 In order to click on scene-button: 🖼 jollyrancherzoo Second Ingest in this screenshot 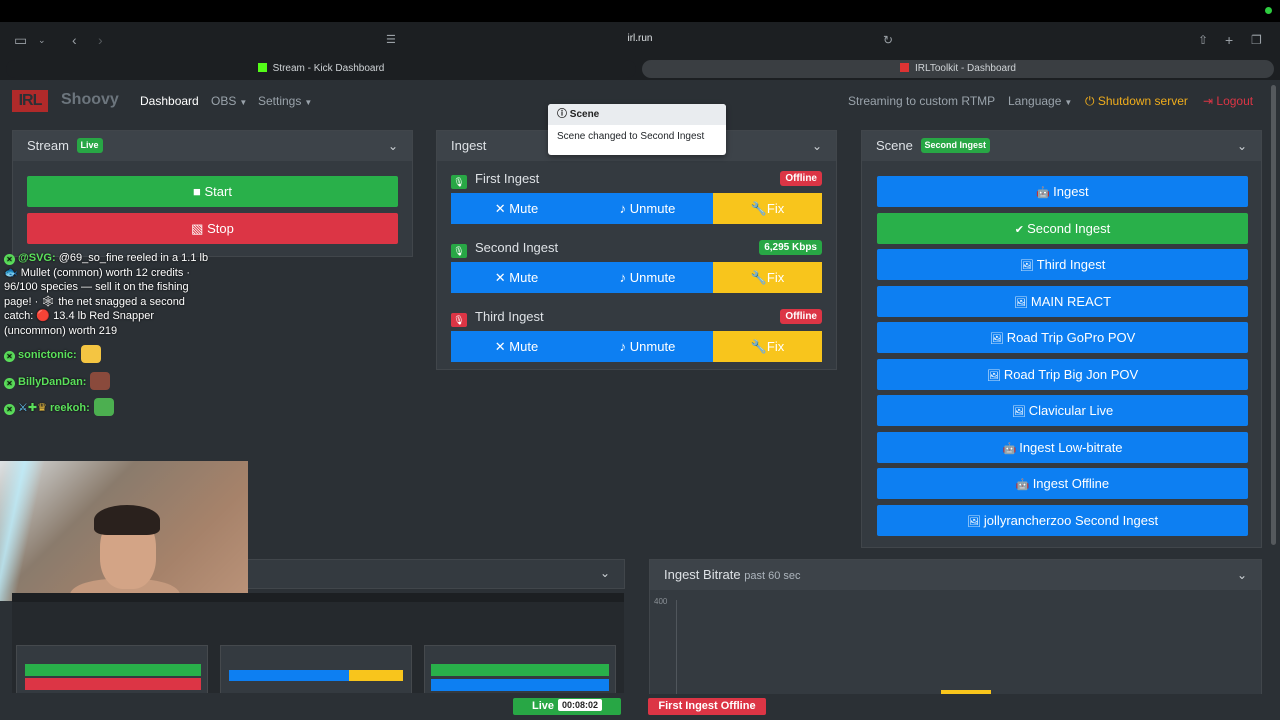, I will do `click(1062, 520)`.